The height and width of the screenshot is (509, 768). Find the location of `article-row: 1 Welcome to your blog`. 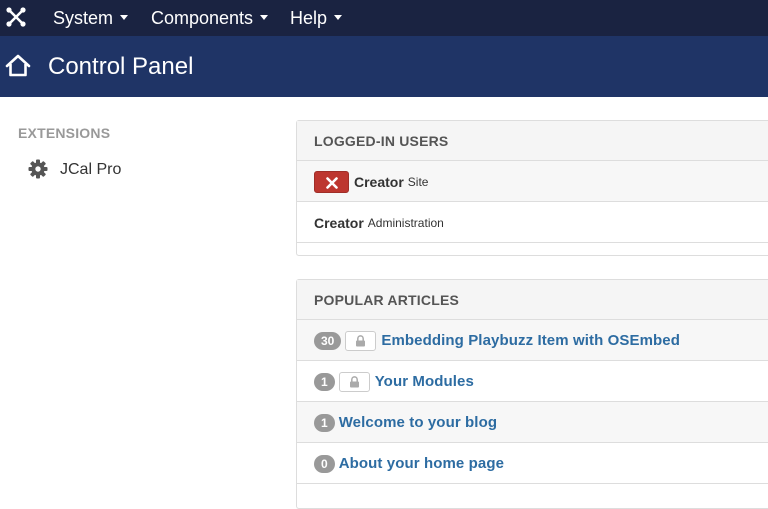

article-row: 1 Welcome to your blog is located at coordinates (532, 422).